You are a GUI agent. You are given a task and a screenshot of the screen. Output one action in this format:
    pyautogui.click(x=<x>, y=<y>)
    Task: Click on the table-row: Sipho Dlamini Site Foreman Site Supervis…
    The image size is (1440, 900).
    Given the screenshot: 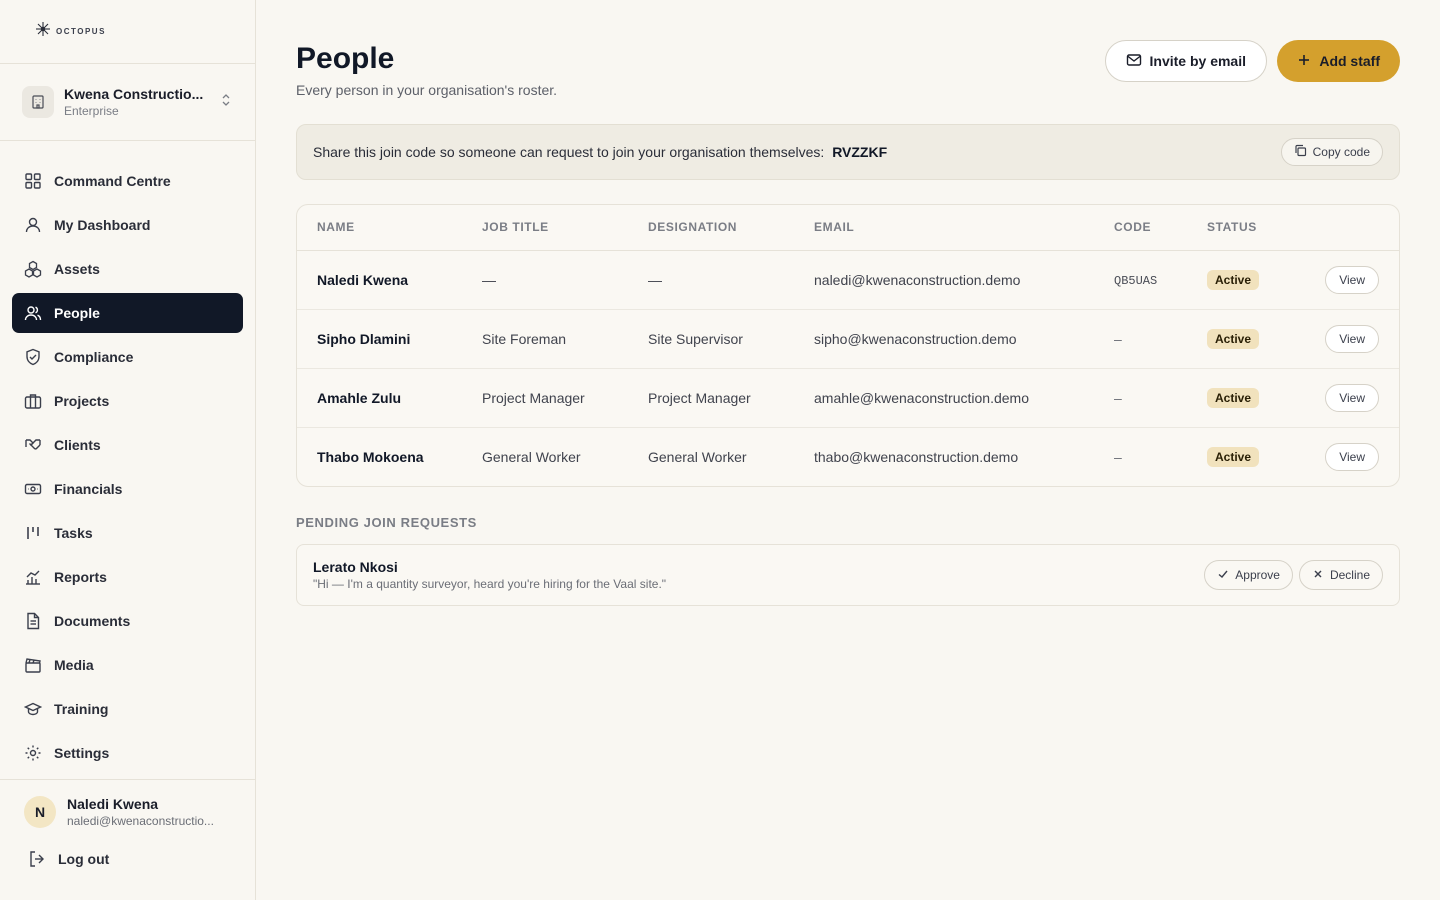 What is the action you would take?
    pyautogui.click(x=848, y=339)
    